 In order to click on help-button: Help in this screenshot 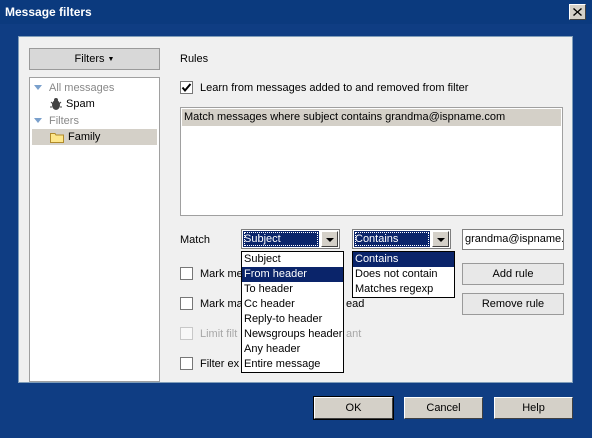, I will do `click(533, 408)`.